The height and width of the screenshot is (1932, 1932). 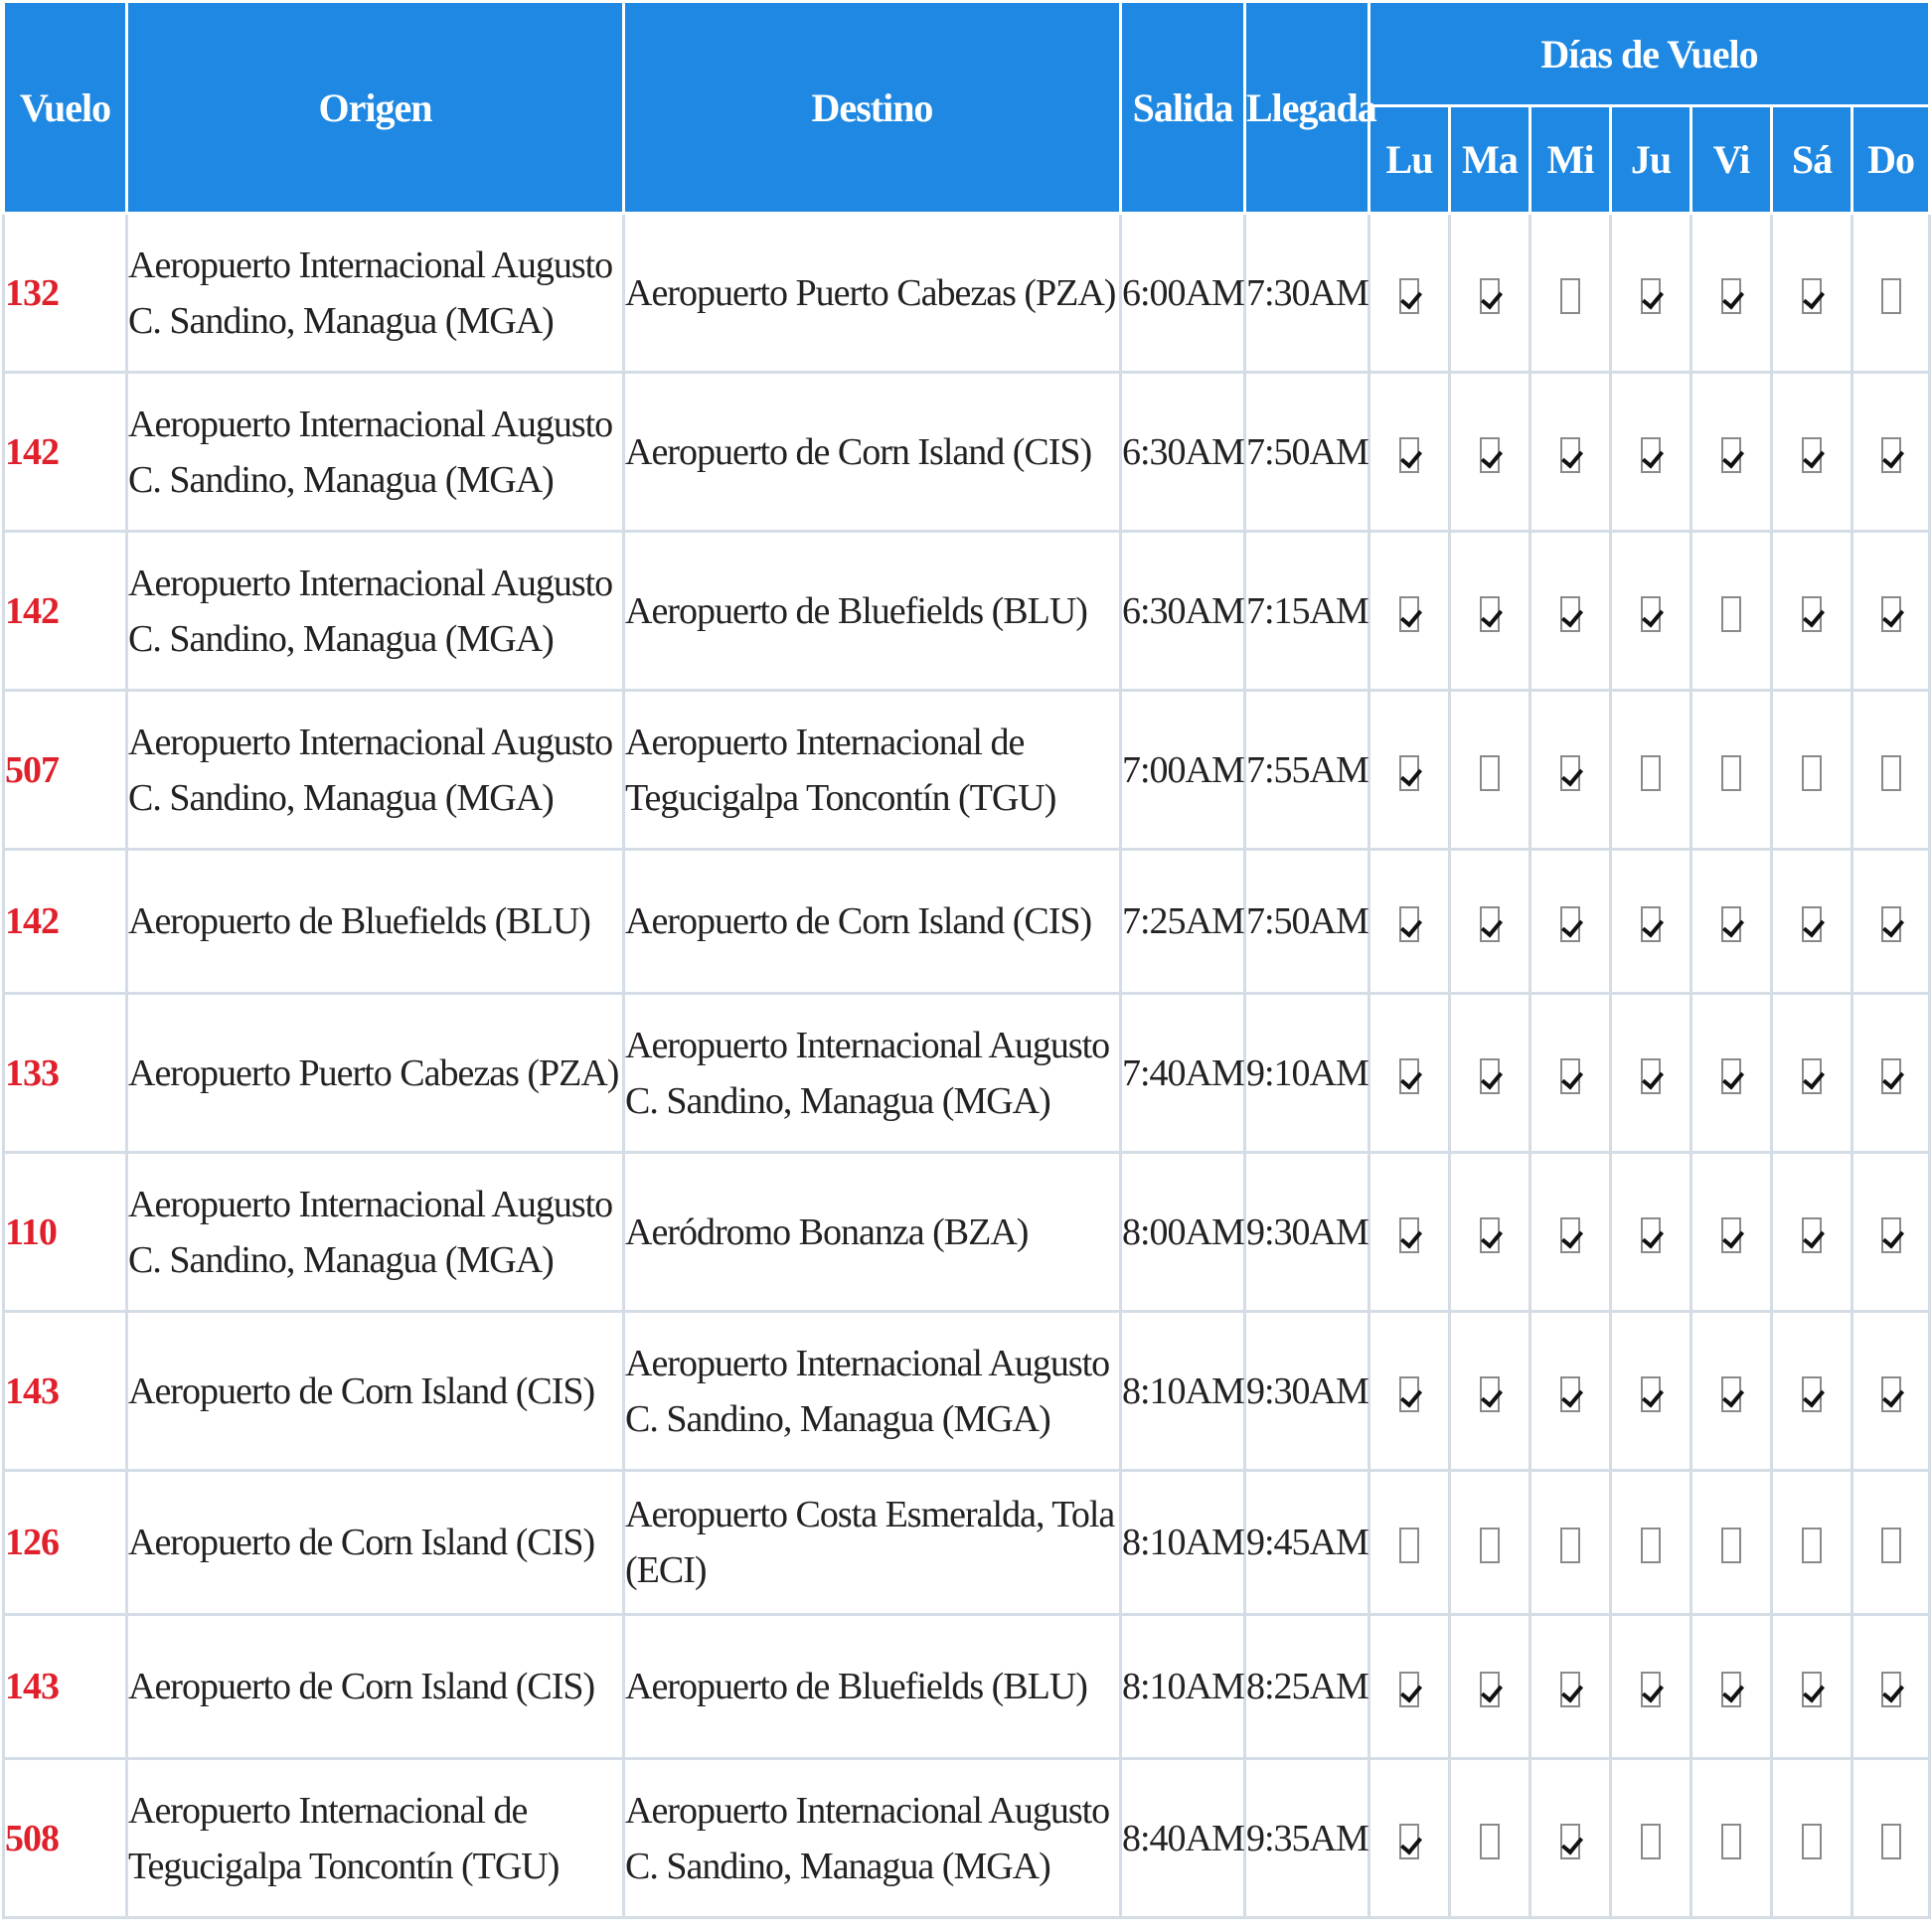 What do you see at coordinates (1409, 159) in the screenshot?
I see `header-day-lu: Lu` at bounding box center [1409, 159].